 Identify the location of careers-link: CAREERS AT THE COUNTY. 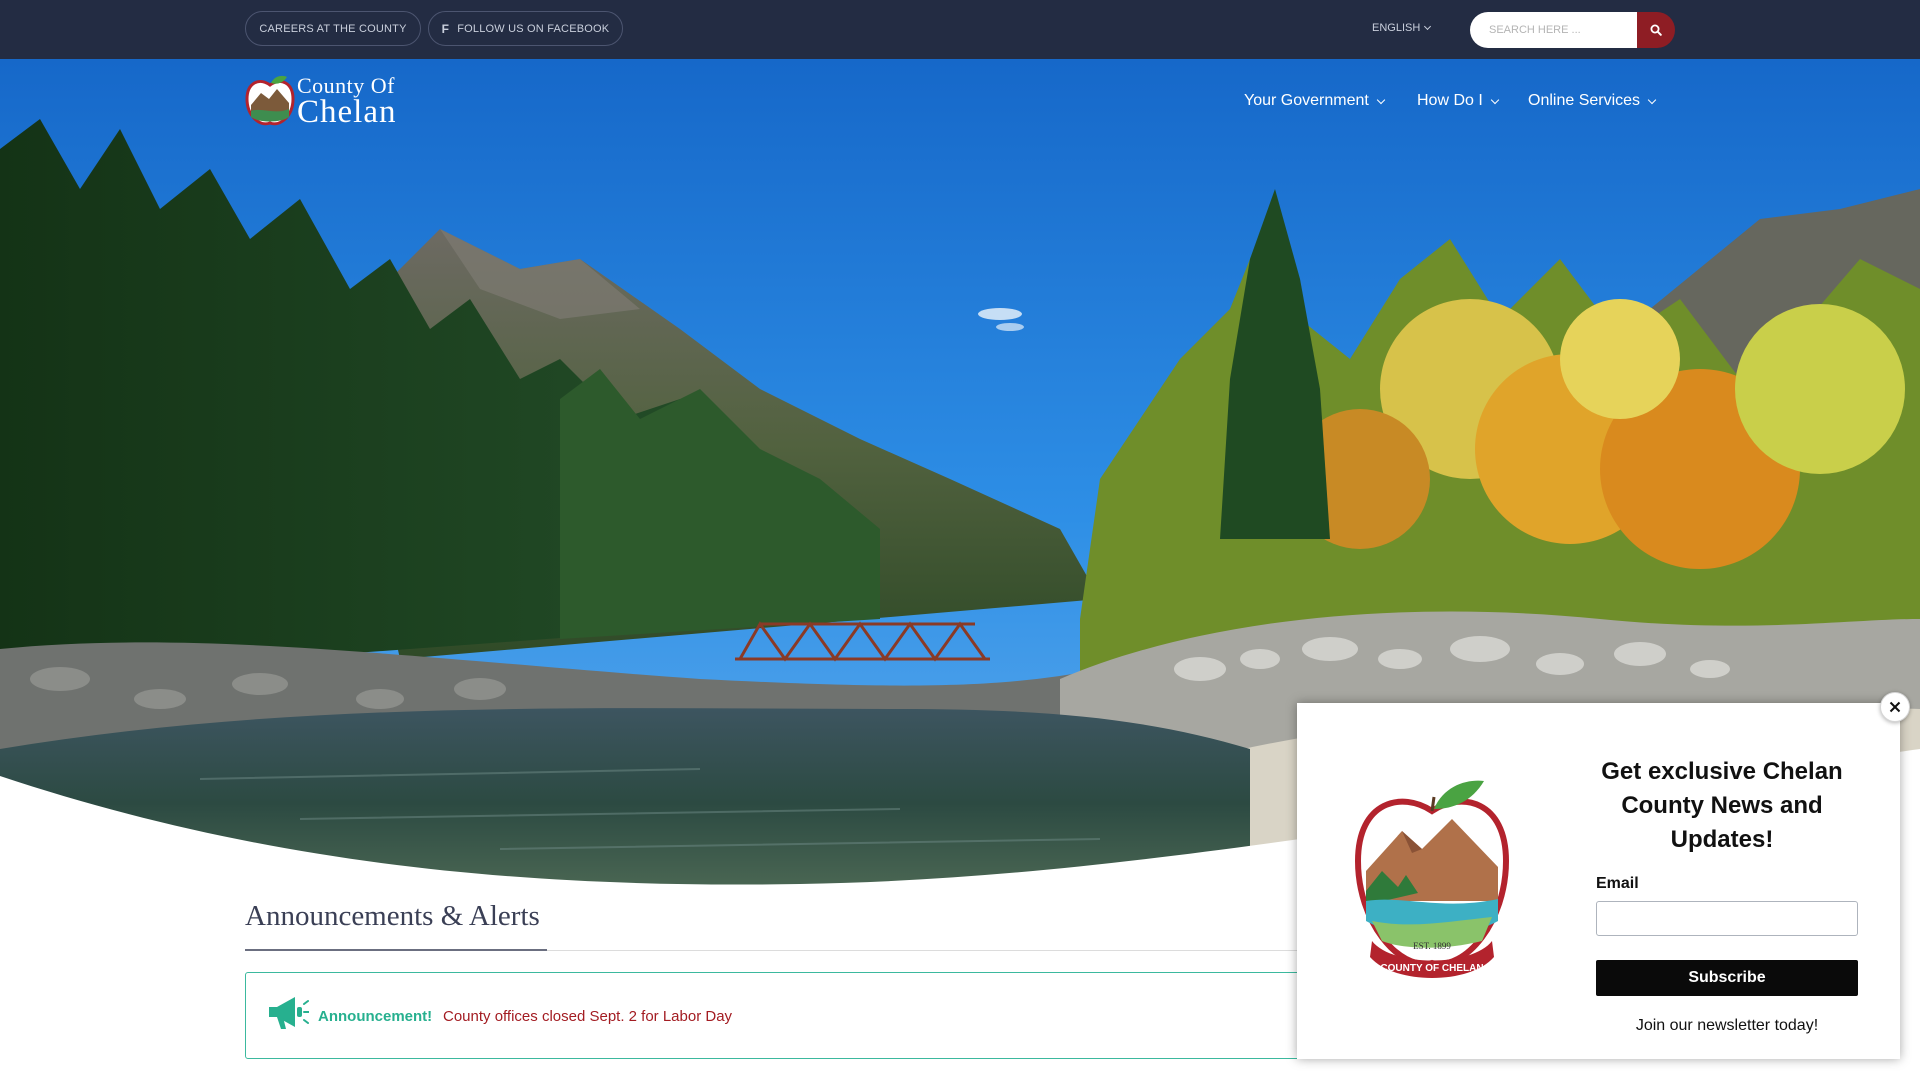
(333, 28).